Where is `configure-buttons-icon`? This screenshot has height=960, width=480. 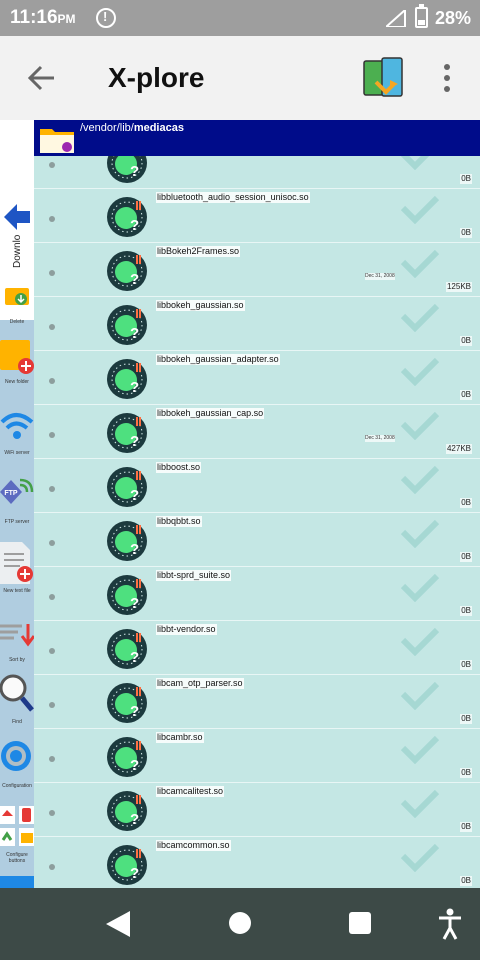 configure-buttons-icon is located at coordinates (17, 826).